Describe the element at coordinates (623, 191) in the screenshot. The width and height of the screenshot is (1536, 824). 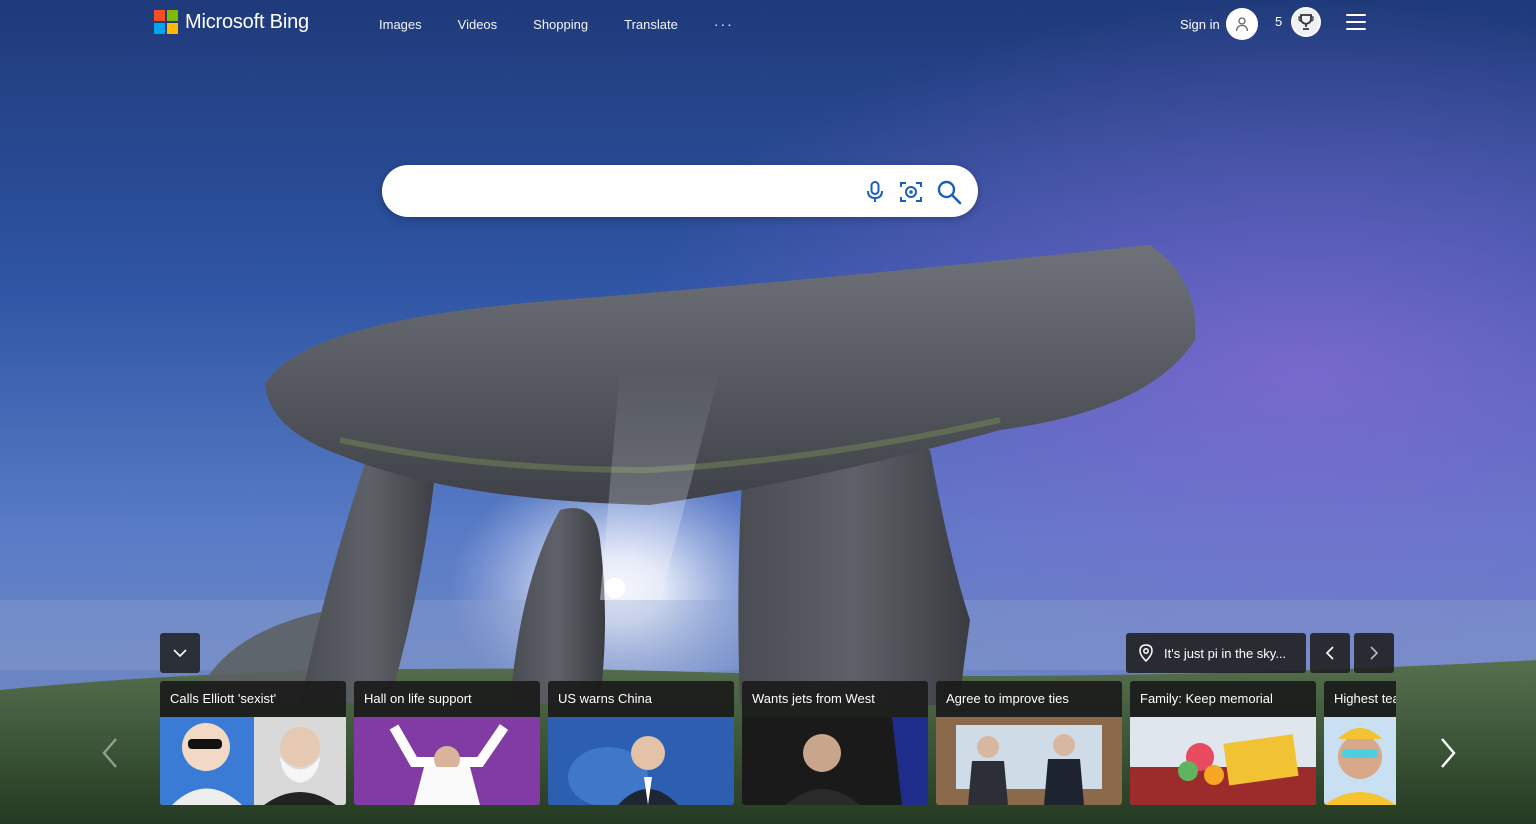
I see `search-input` at that location.